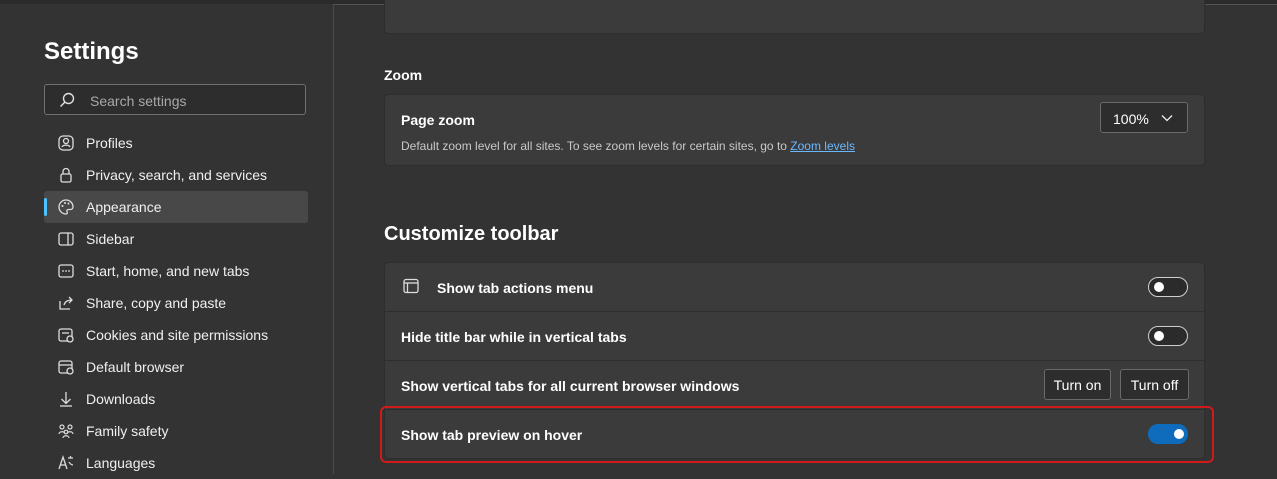 The height and width of the screenshot is (479, 1277). I want to click on zoom-level-value: 100%, so click(1131, 119).